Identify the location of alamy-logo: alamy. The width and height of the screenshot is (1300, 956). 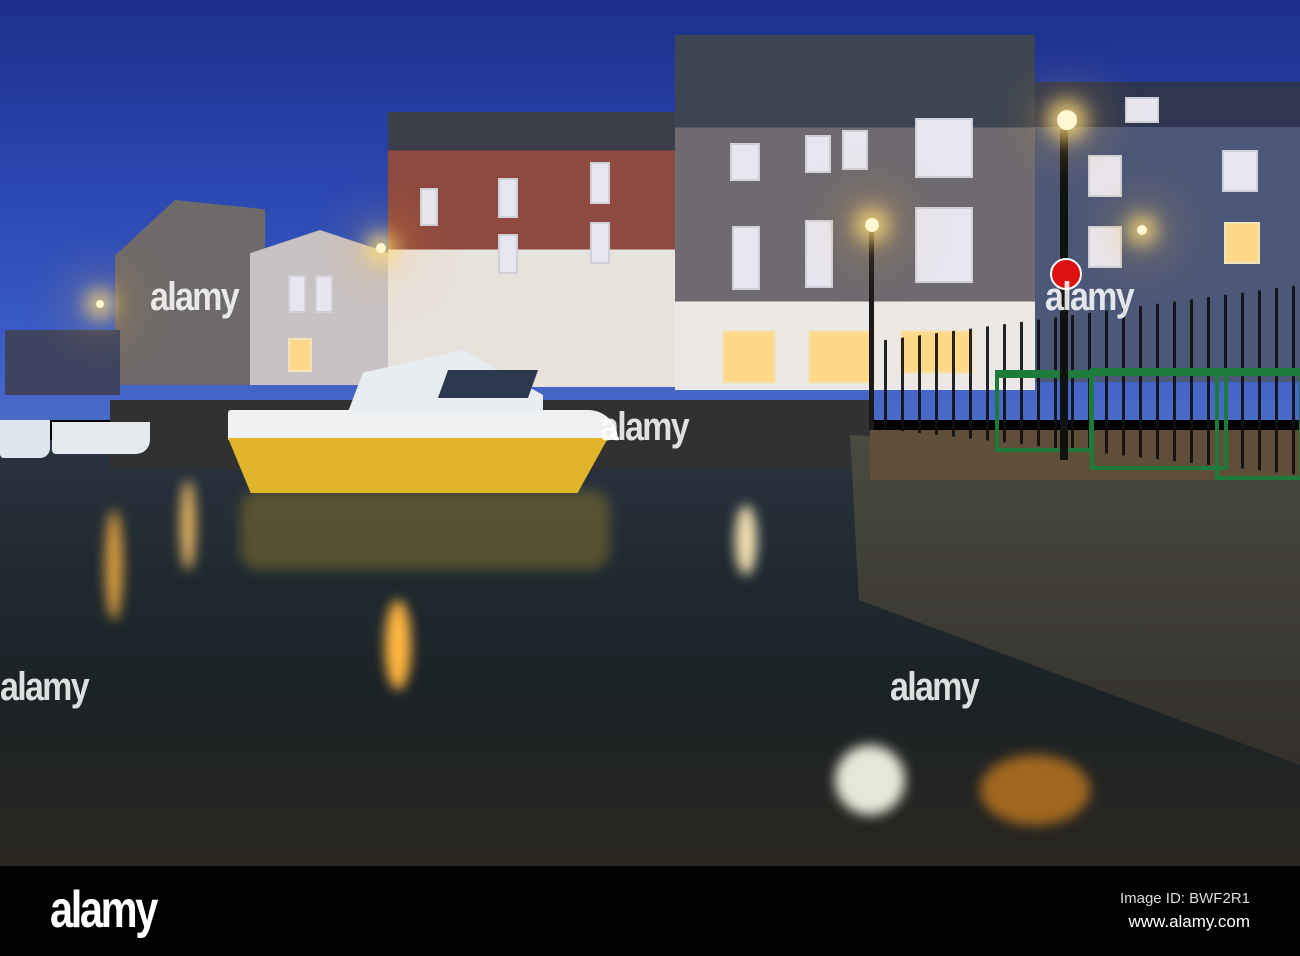
(104, 910).